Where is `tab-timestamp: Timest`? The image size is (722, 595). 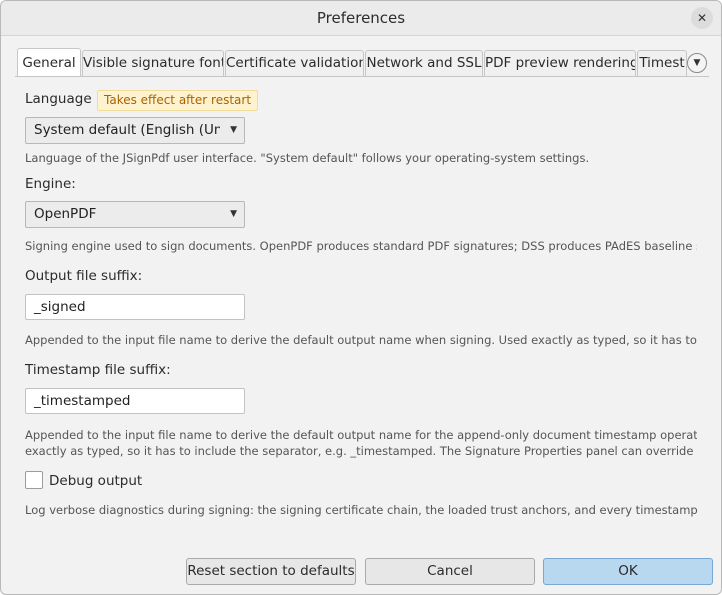 tab-timestamp: Timest is located at coordinates (662, 63).